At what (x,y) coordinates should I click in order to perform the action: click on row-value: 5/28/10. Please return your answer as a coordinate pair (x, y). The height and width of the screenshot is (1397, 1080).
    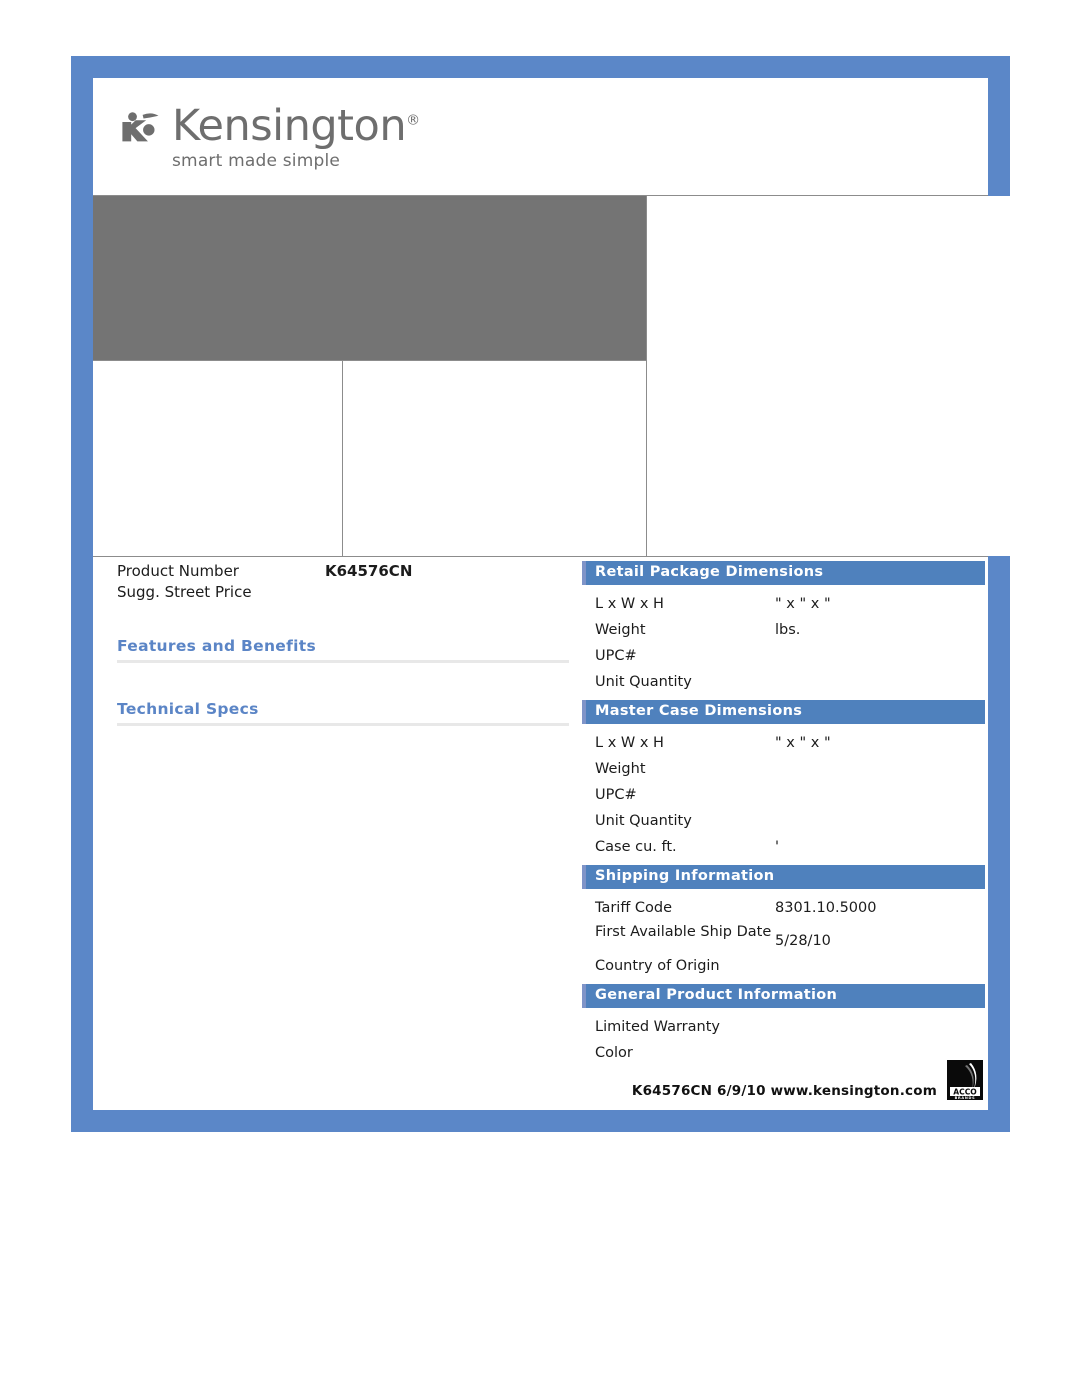
    Looking at the image, I should click on (803, 941).